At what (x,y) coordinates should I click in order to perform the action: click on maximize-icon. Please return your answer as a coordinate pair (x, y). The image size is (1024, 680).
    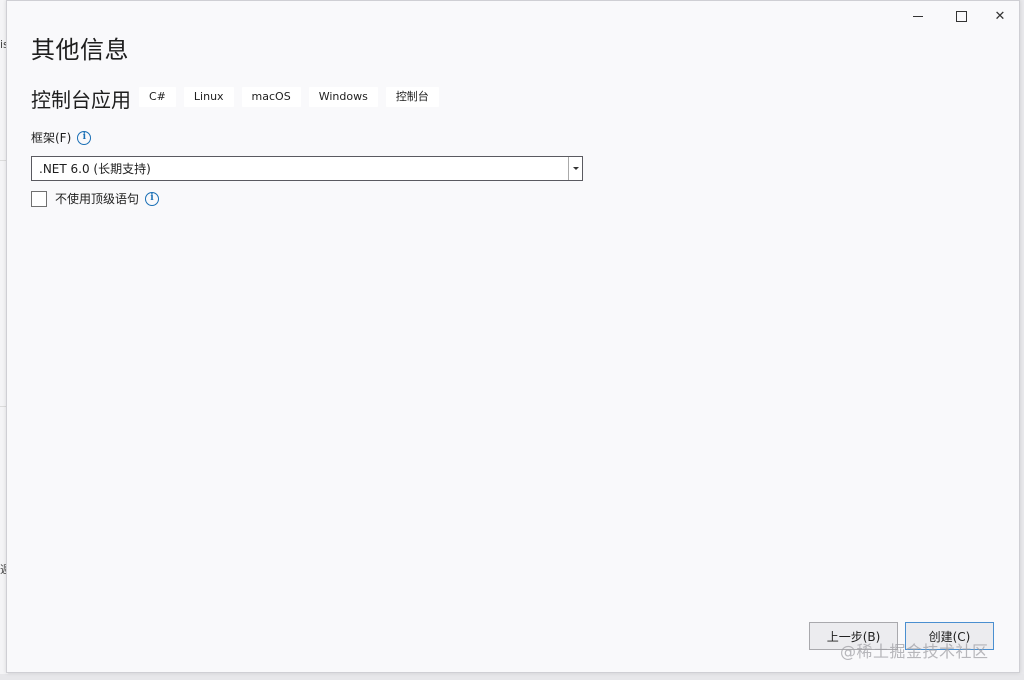
    Looking at the image, I should click on (961, 16).